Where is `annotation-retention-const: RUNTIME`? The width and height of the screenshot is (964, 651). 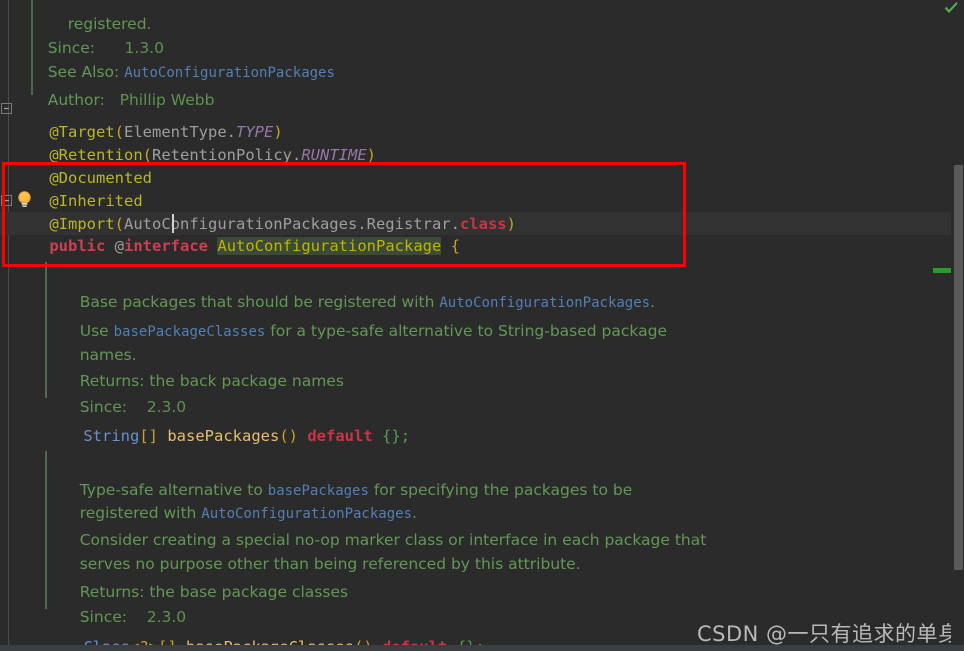
annotation-retention-const: RUNTIME is located at coordinates (334, 155).